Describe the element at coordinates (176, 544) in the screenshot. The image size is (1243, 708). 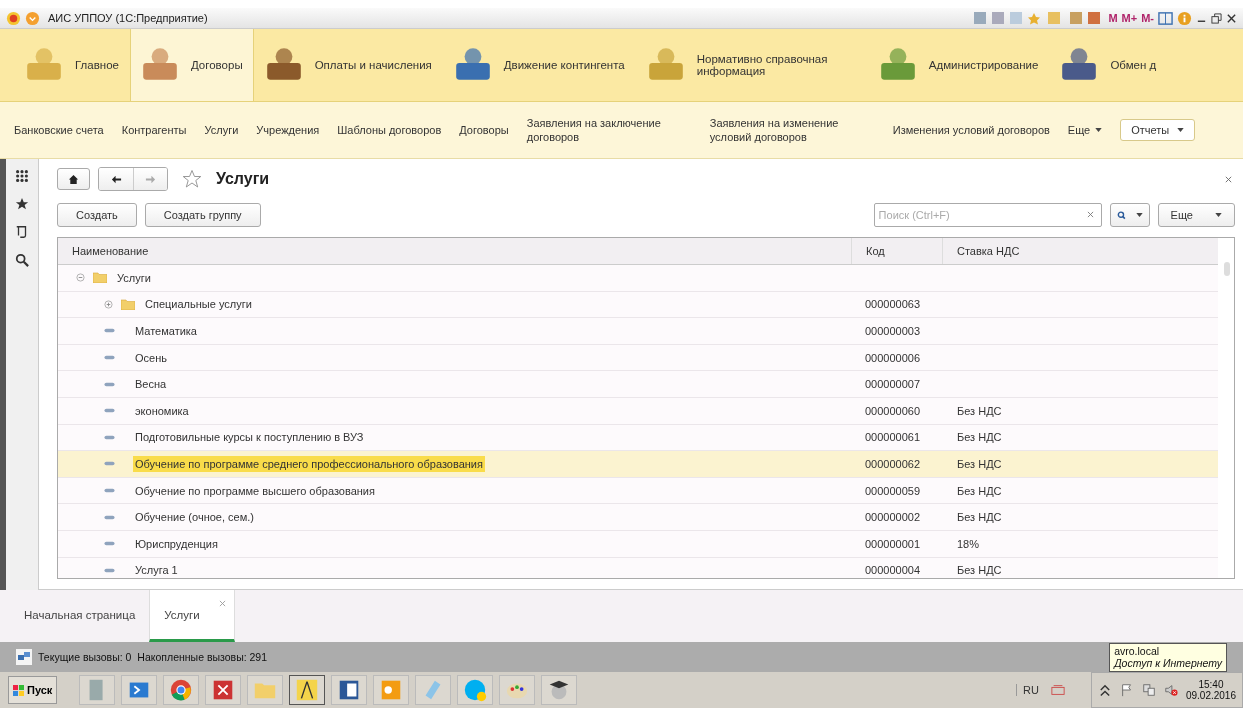
I see `name-cell-text: Юриспруденция` at that location.